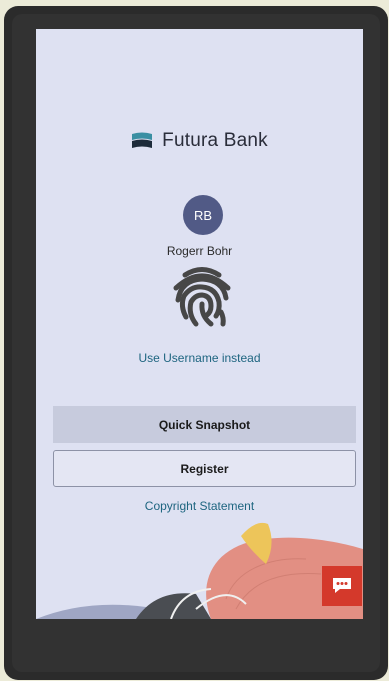 This screenshot has height=681, width=389. Describe the element at coordinates (204, 424) in the screenshot. I see `quick-snapshot-button: Quick Snapshot` at that location.